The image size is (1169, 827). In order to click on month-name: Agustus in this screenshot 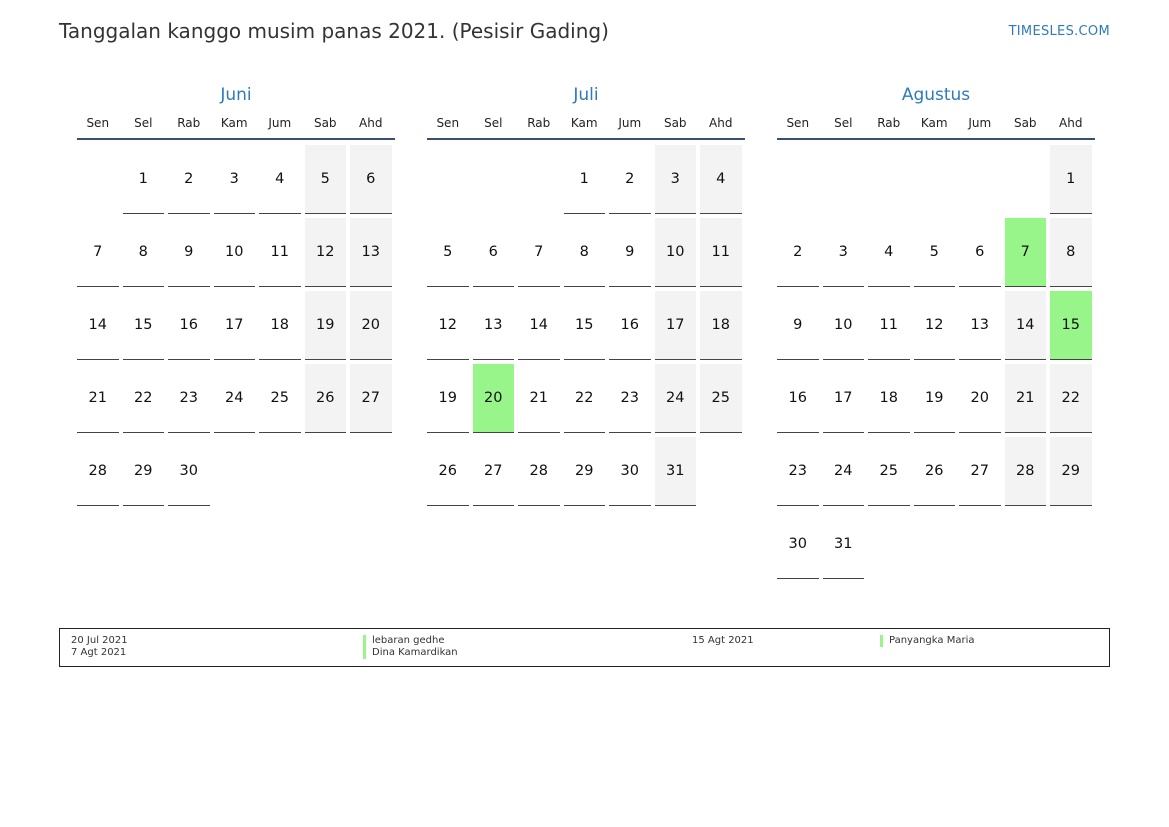, I will do `click(936, 95)`.